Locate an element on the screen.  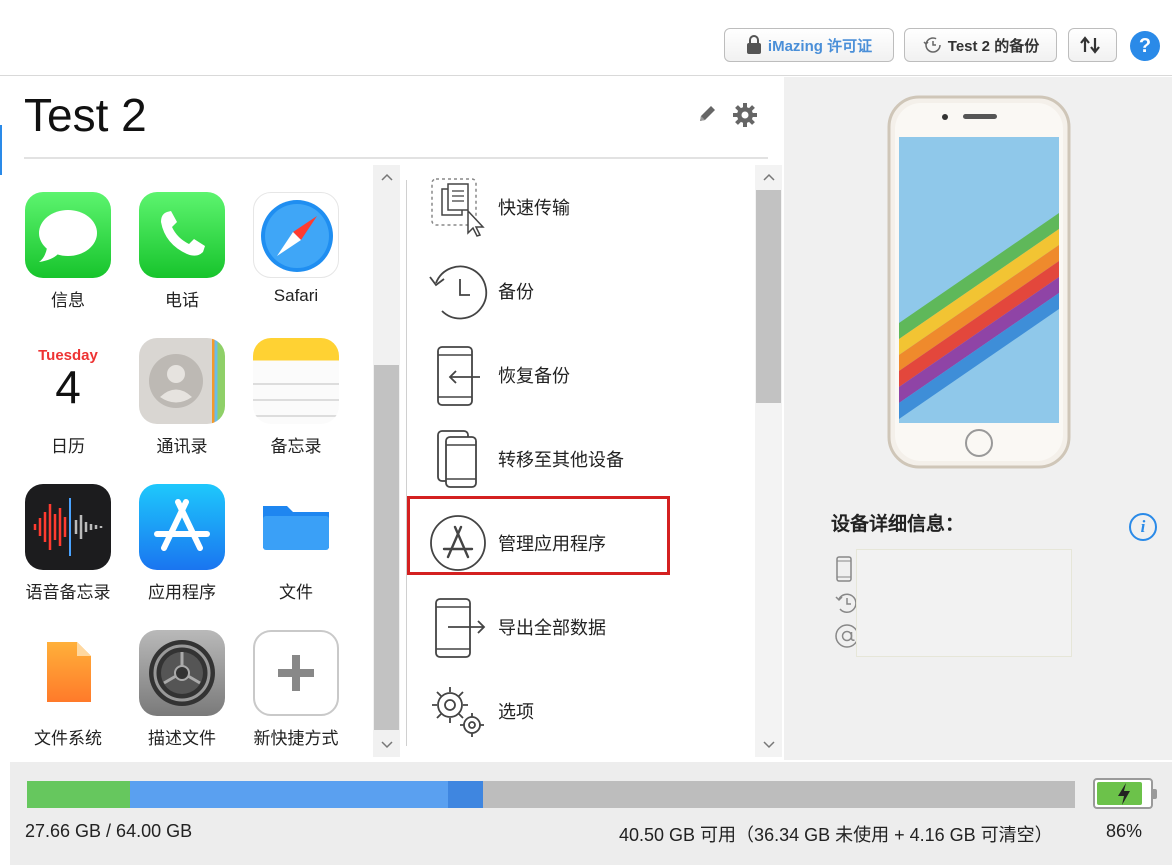
options-icon is located at coordinates (458, 711).